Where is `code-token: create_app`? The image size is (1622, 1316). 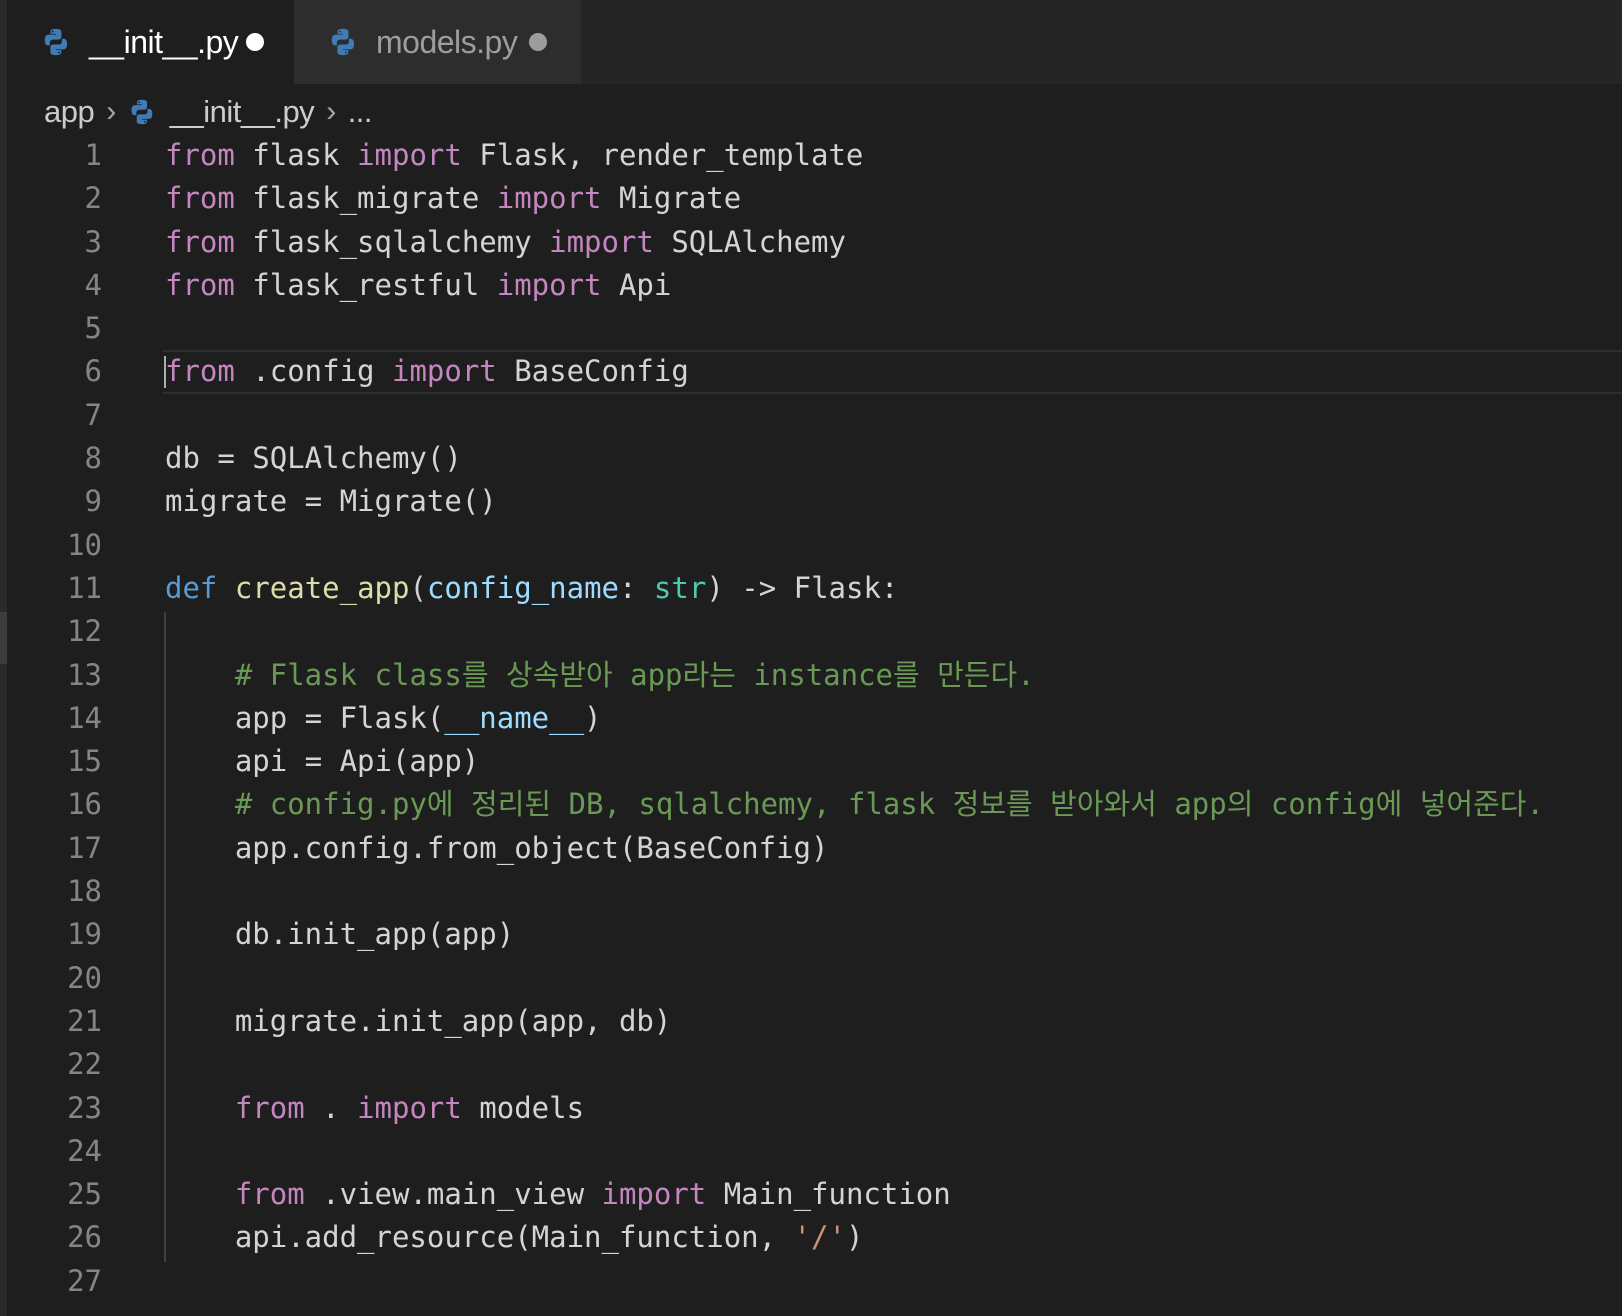
code-token: create_app is located at coordinates (322, 587).